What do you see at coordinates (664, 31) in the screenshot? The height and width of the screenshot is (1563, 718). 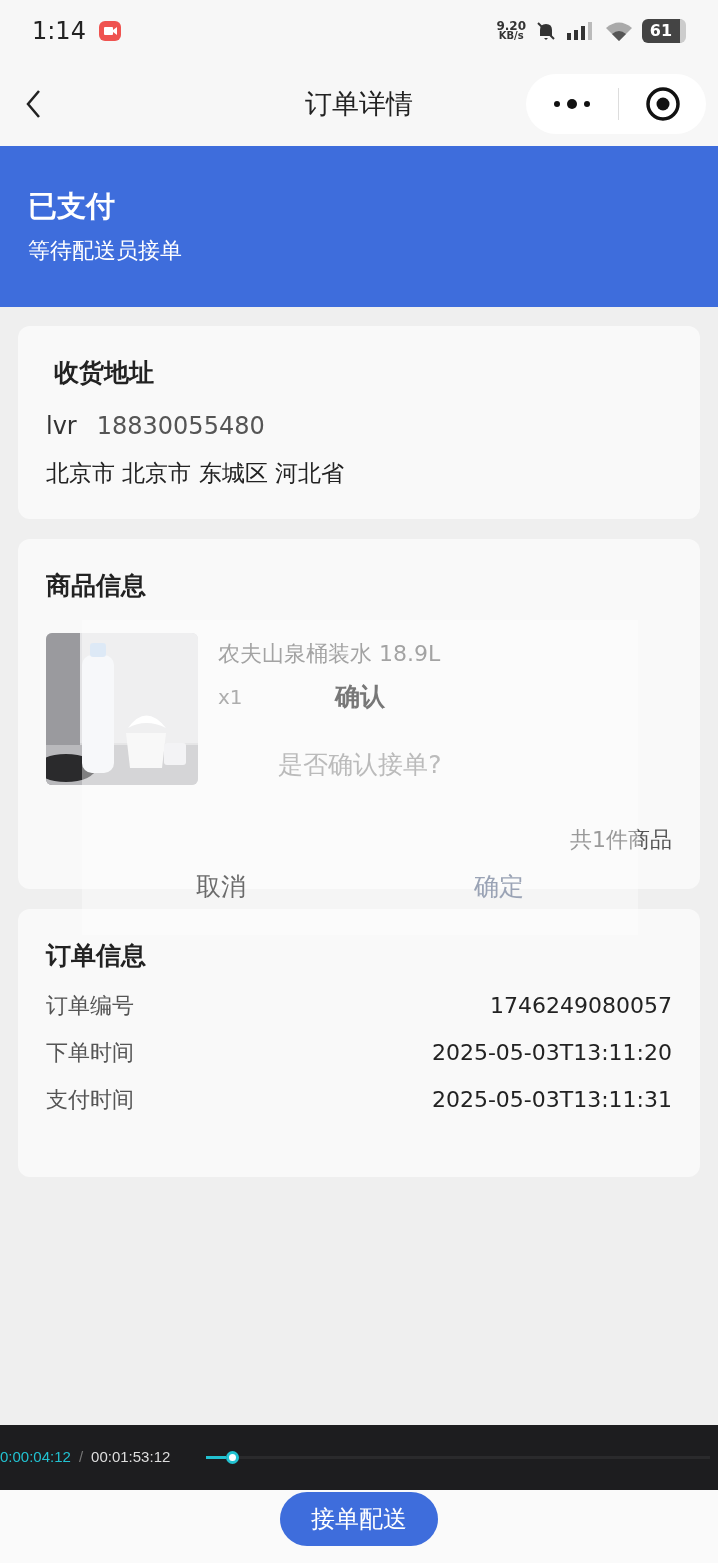 I see `battery-indicator: 61` at bounding box center [664, 31].